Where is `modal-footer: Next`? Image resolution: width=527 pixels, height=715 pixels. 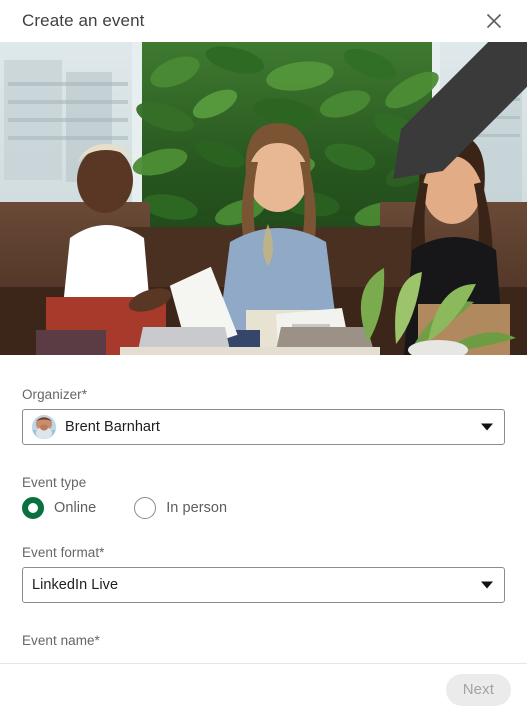 modal-footer: Next is located at coordinates (263, 689).